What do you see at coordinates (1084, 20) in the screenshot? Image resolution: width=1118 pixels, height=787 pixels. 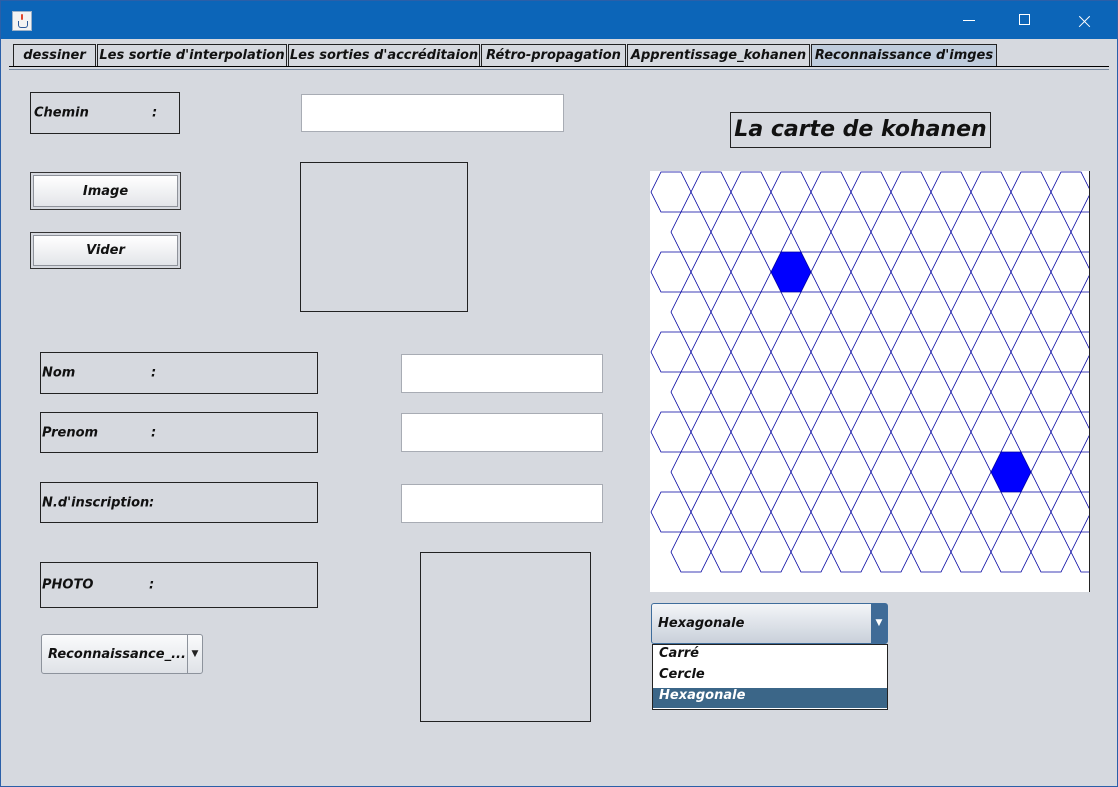 I see `close-button` at bounding box center [1084, 20].